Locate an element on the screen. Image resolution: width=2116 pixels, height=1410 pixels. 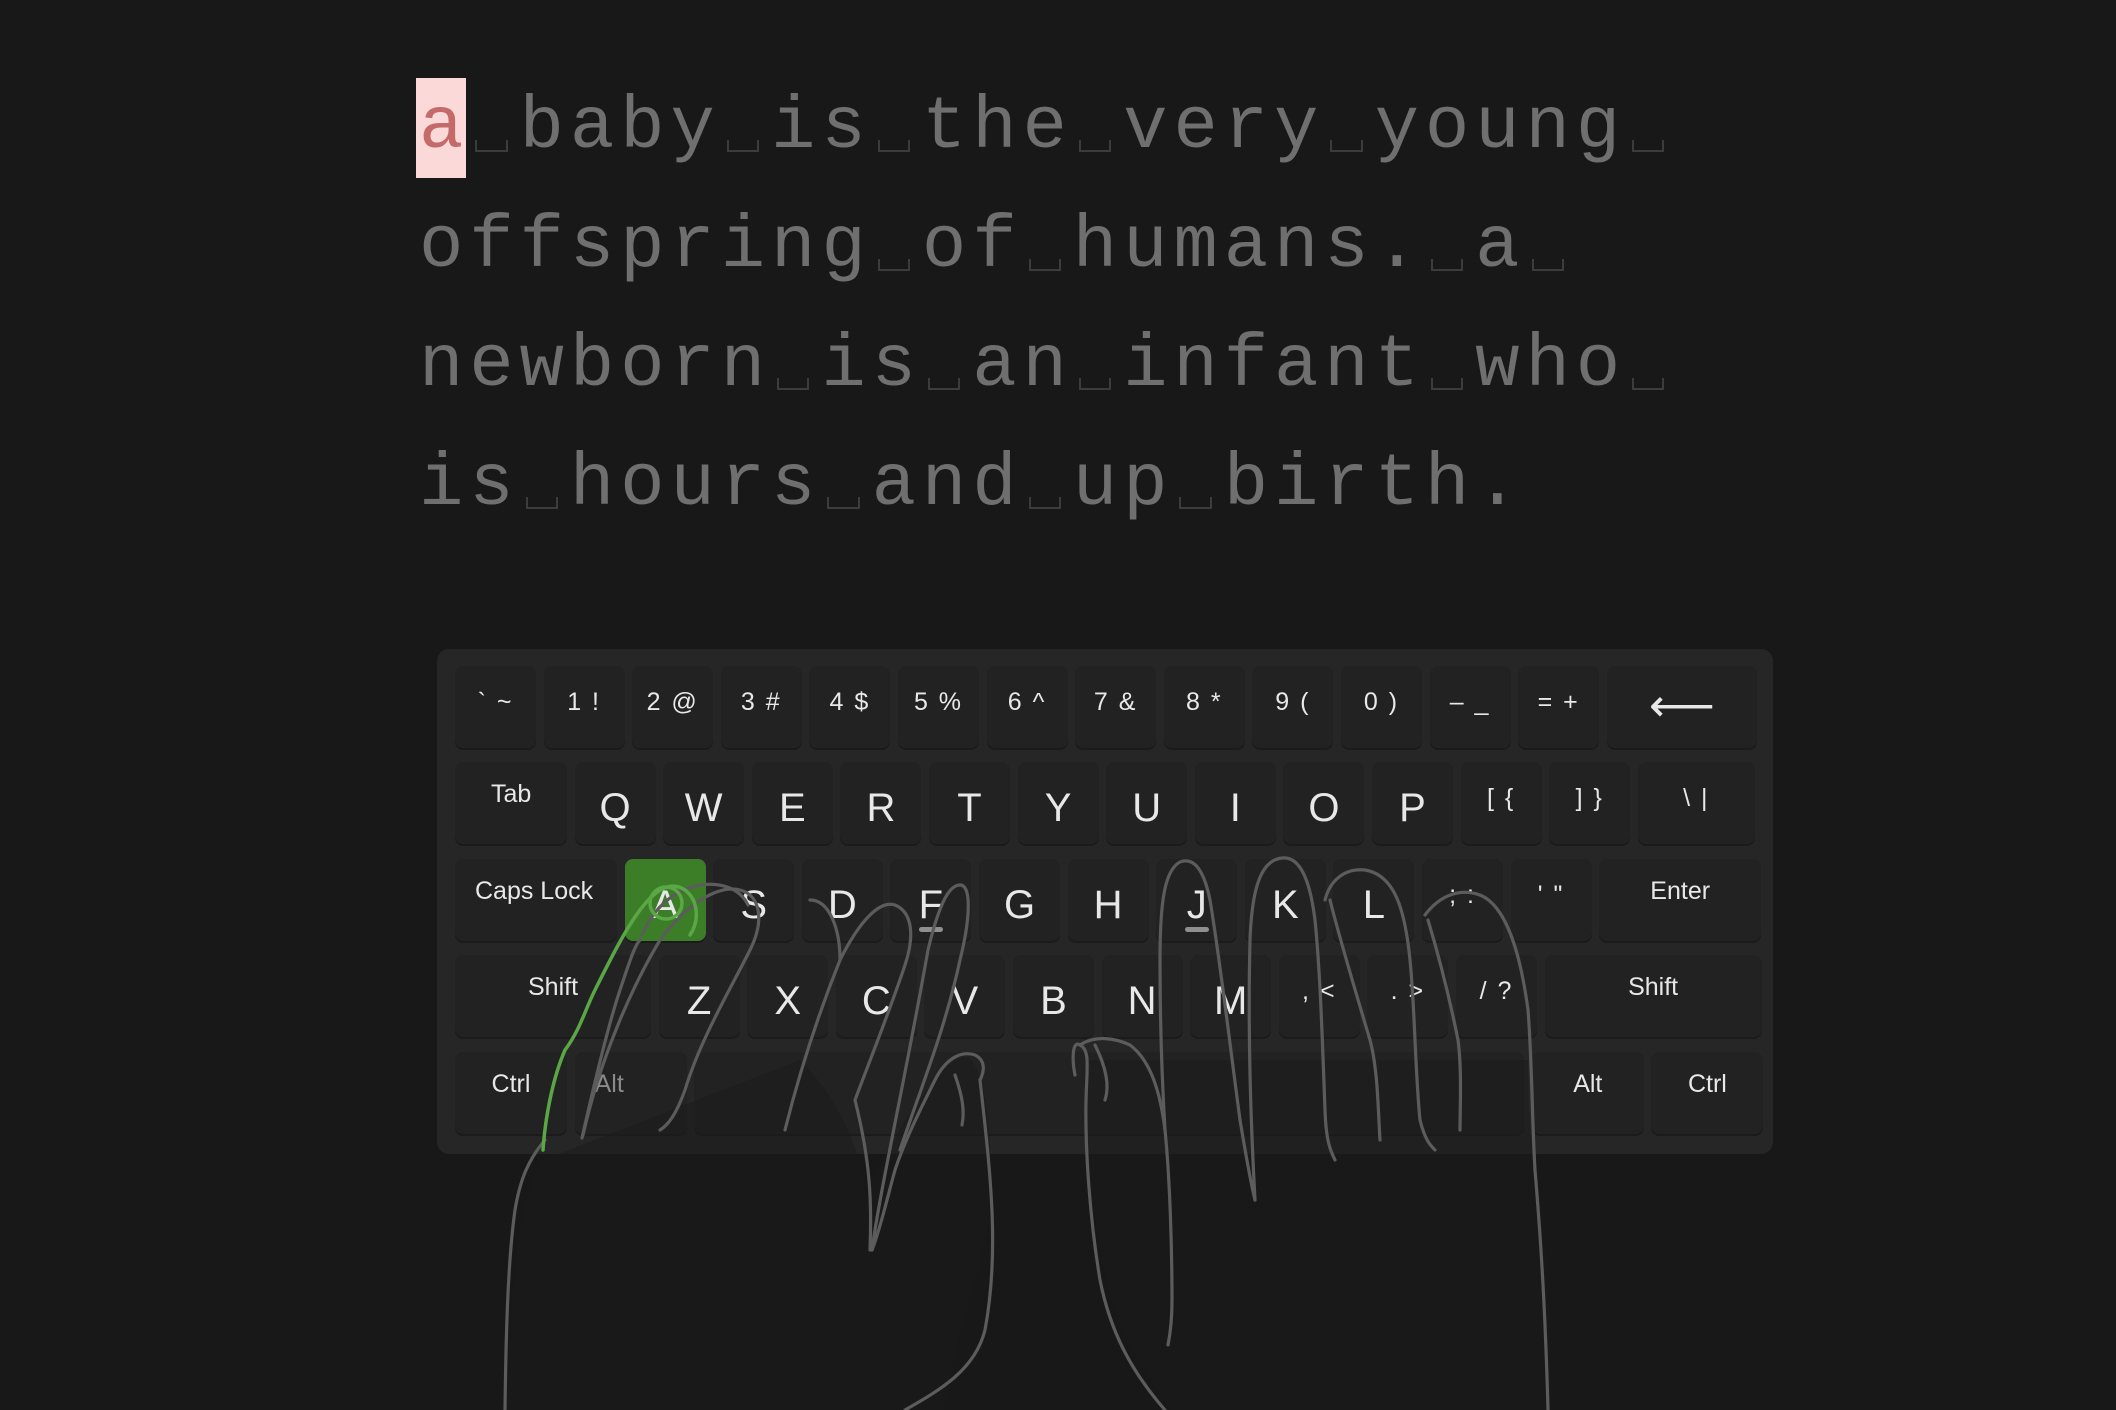
pending-char: w is located at coordinates (1497, 366).